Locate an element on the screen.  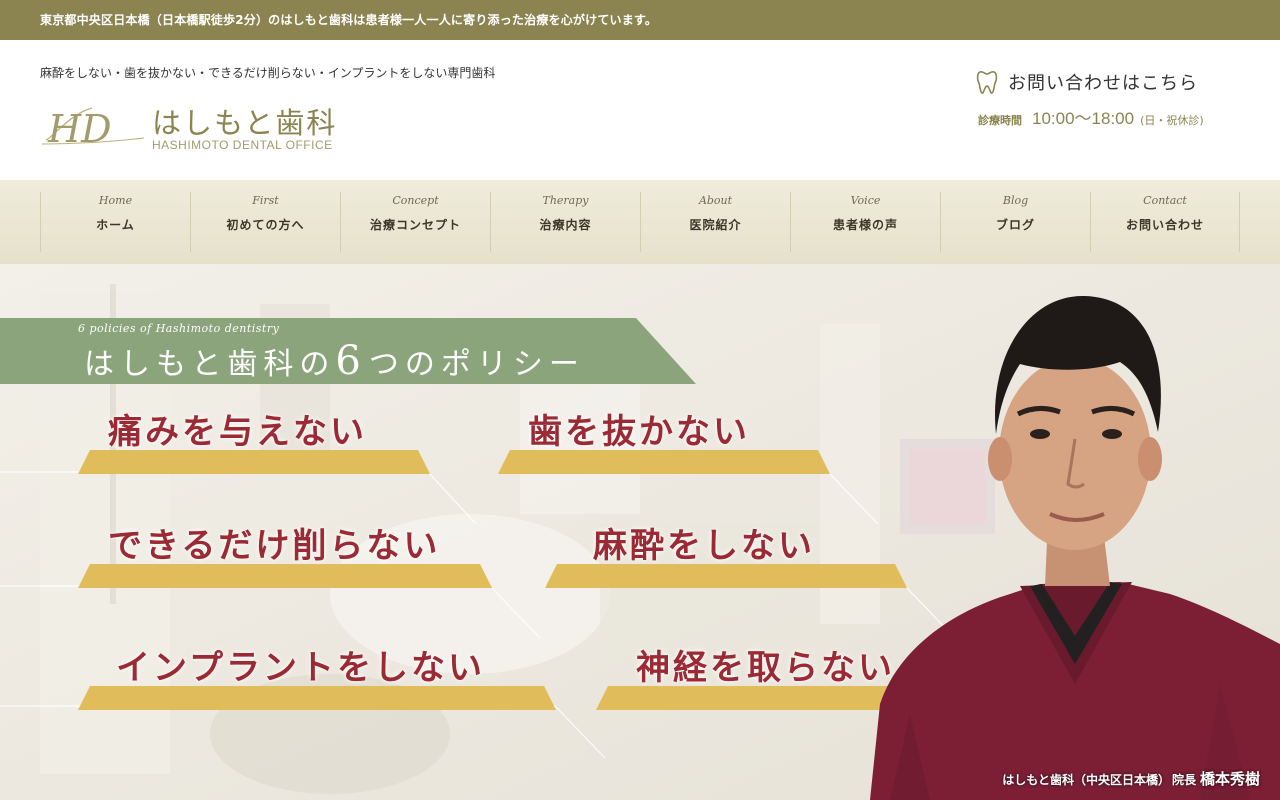
contact-label: お問い合わせはこちら is located at coordinates (1103, 83).